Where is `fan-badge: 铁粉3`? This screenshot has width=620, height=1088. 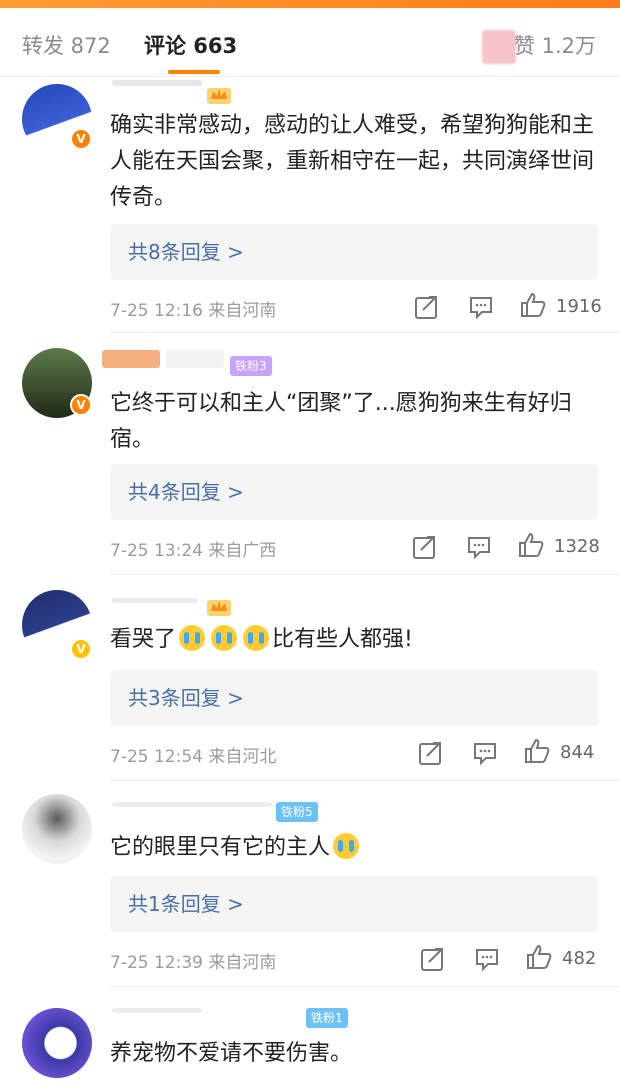
fan-badge: 铁粉3 is located at coordinates (251, 366).